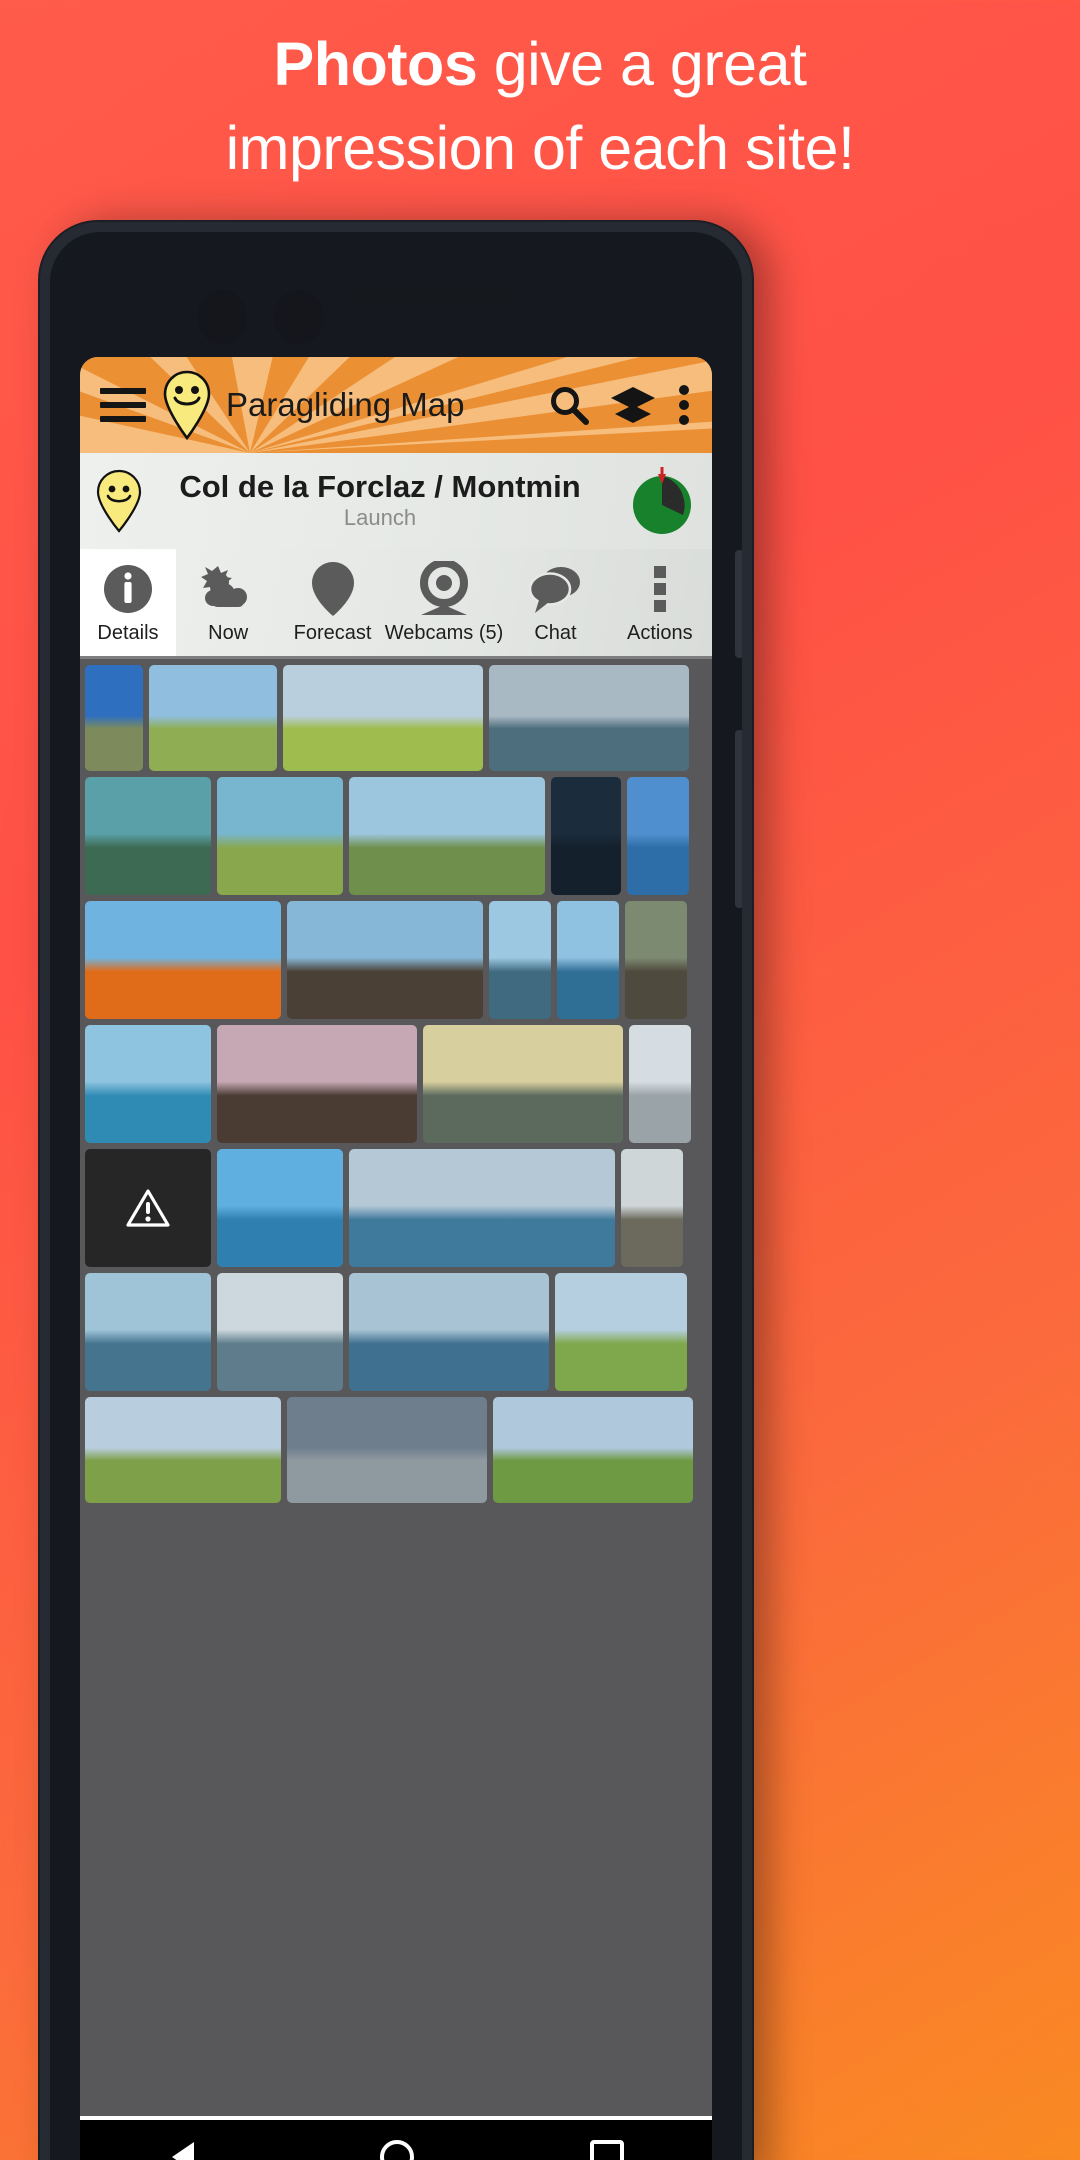 The image size is (1080, 2160). I want to click on site-name: Col de la Forclaz / Montmin, so click(380, 486).